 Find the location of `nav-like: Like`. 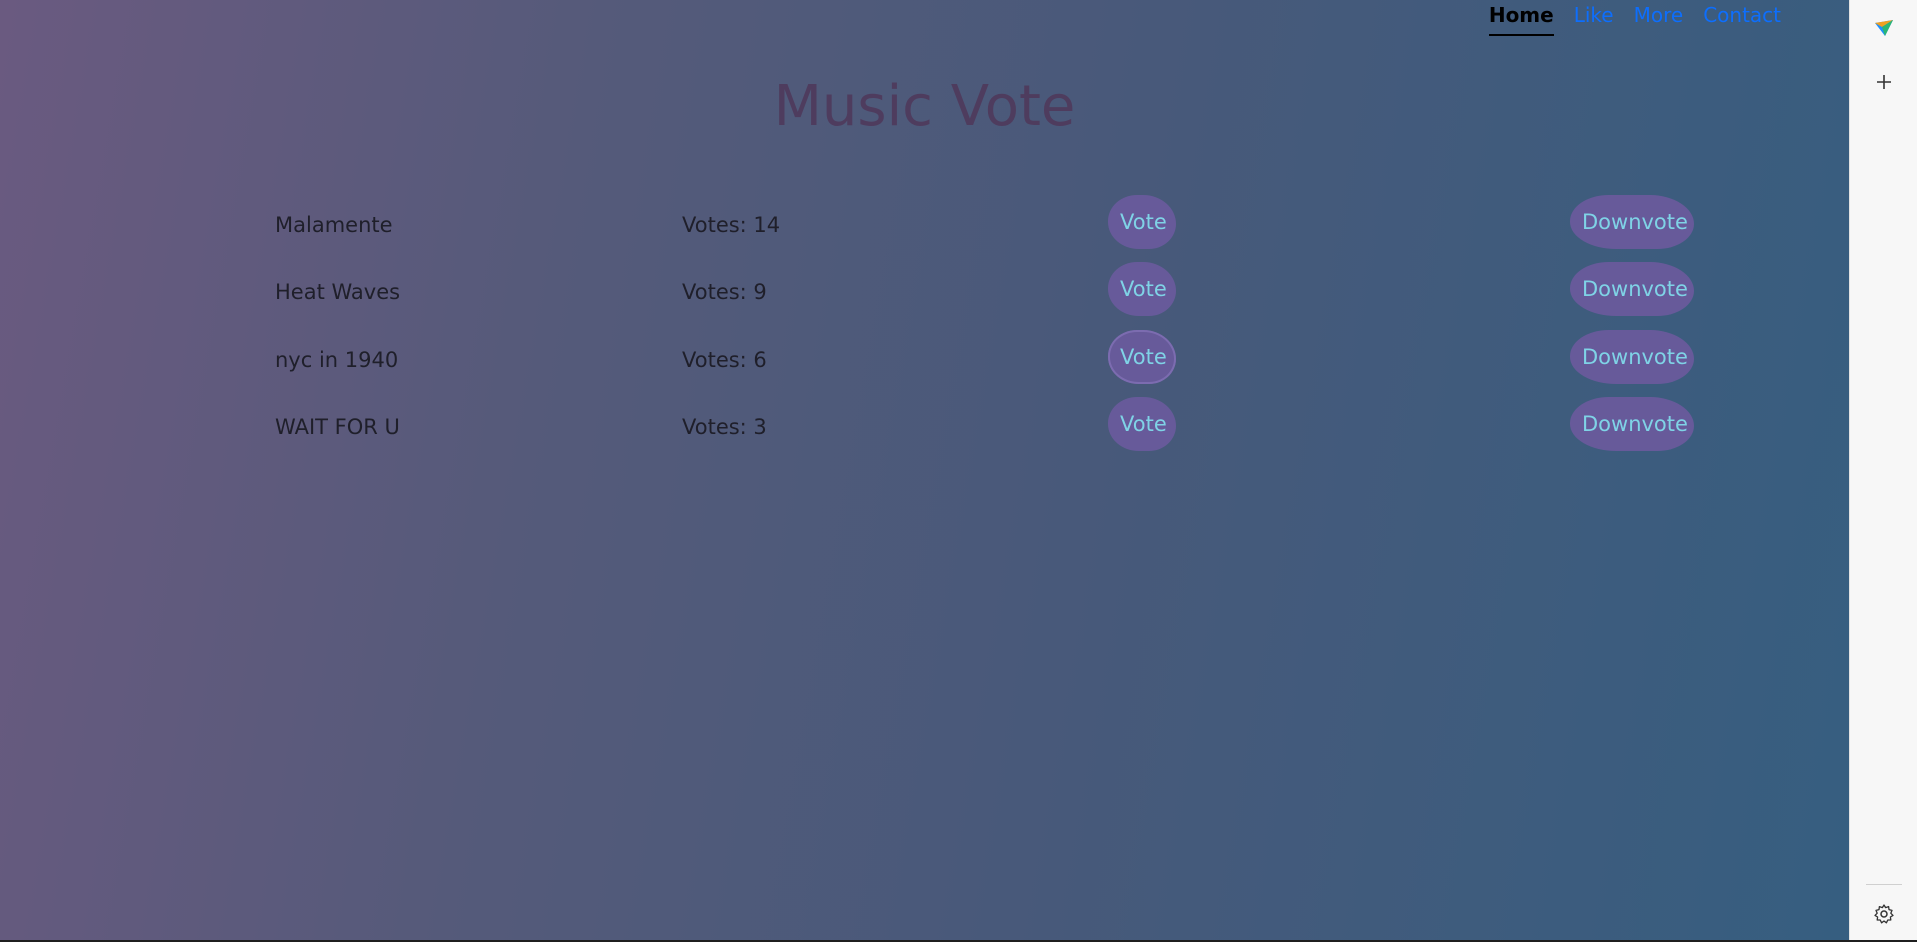

nav-like: Like is located at coordinates (1594, 12).